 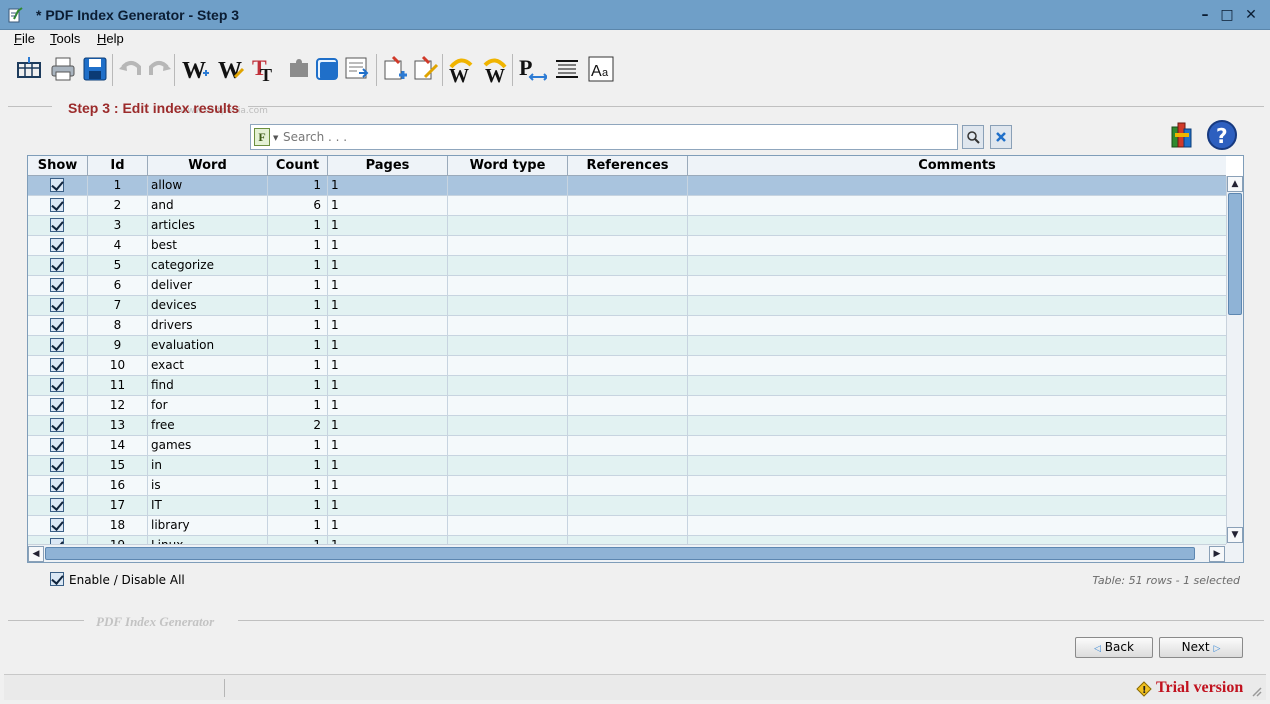 What do you see at coordinates (57, 579) in the screenshot?
I see `enable-all-checkbox` at bounding box center [57, 579].